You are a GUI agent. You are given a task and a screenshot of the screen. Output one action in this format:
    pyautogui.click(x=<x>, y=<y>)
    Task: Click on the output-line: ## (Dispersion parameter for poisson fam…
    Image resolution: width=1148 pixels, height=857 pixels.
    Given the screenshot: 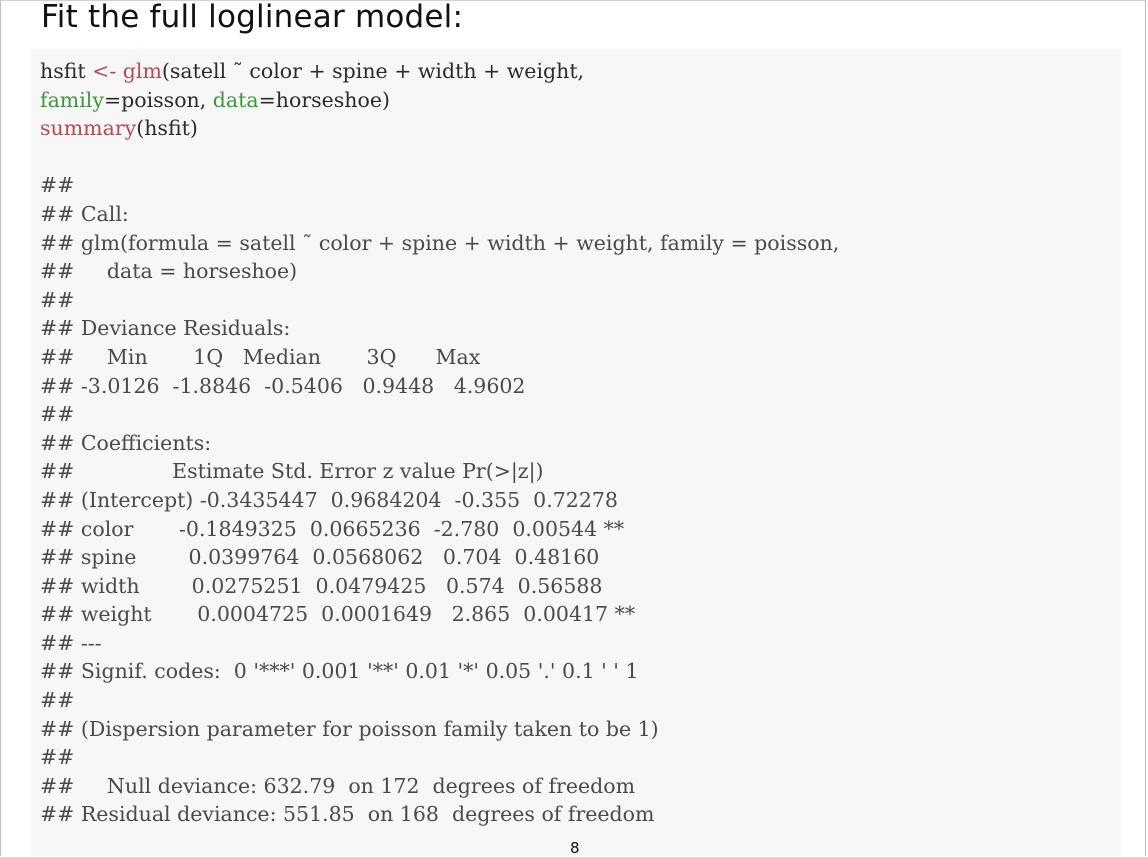 What is the action you would take?
    pyautogui.click(x=349, y=728)
    